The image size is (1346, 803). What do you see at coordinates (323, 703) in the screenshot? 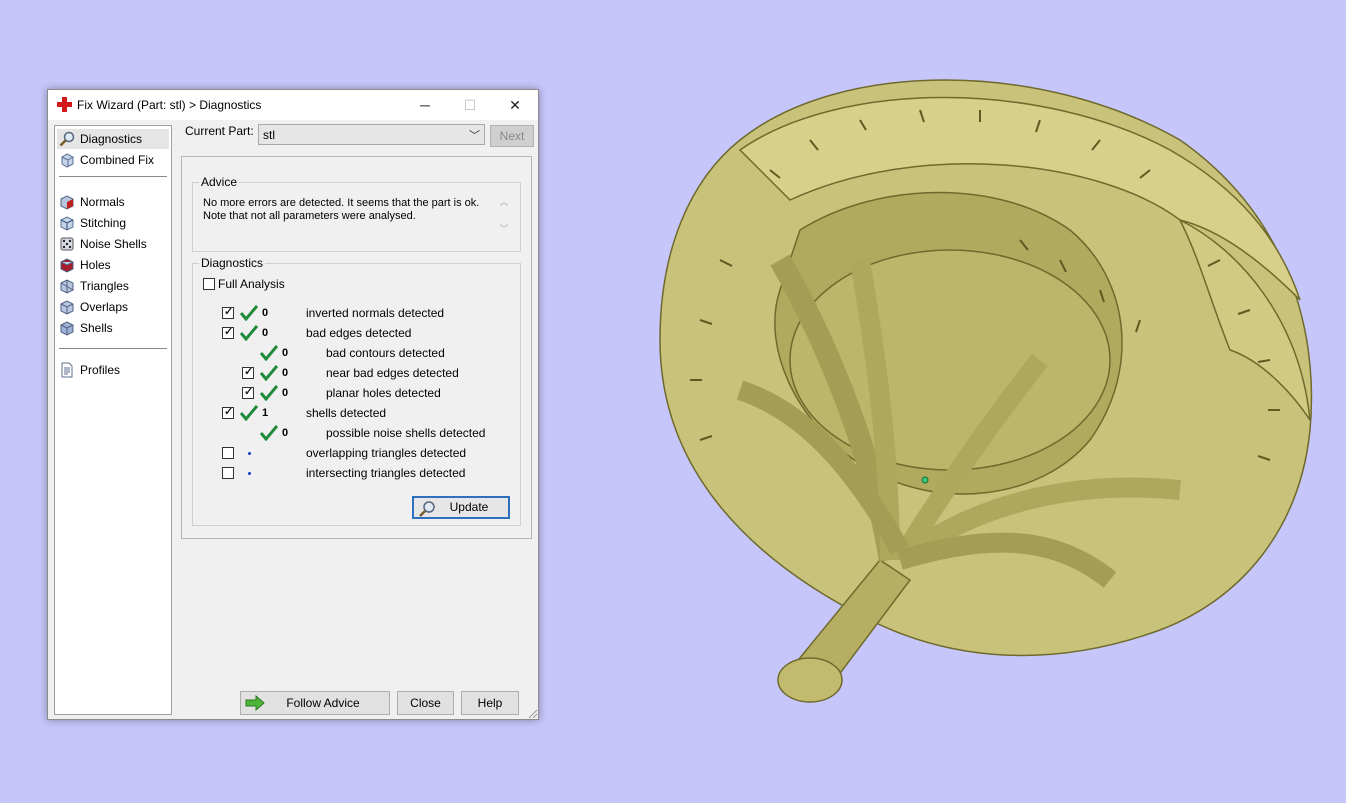
I see `follow-advice-label: Follow Advice` at bounding box center [323, 703].